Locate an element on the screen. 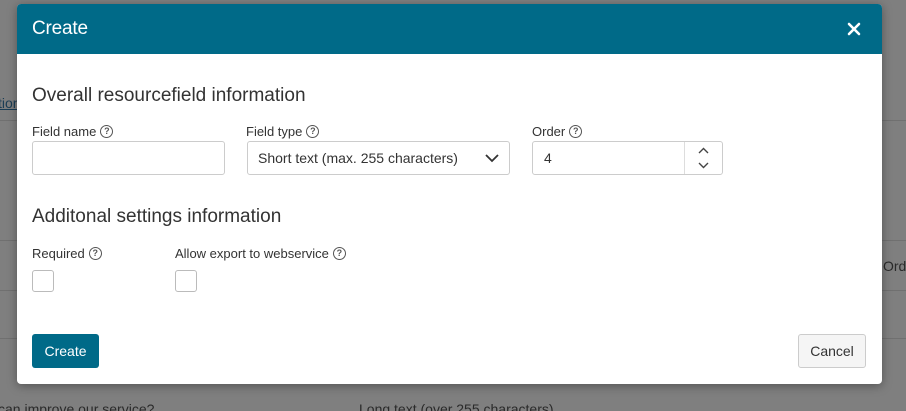 The width and height of the screenshot is (906, 411). field-type-select: Short text (max. 255 characters) is located at coordinates (378, 158).